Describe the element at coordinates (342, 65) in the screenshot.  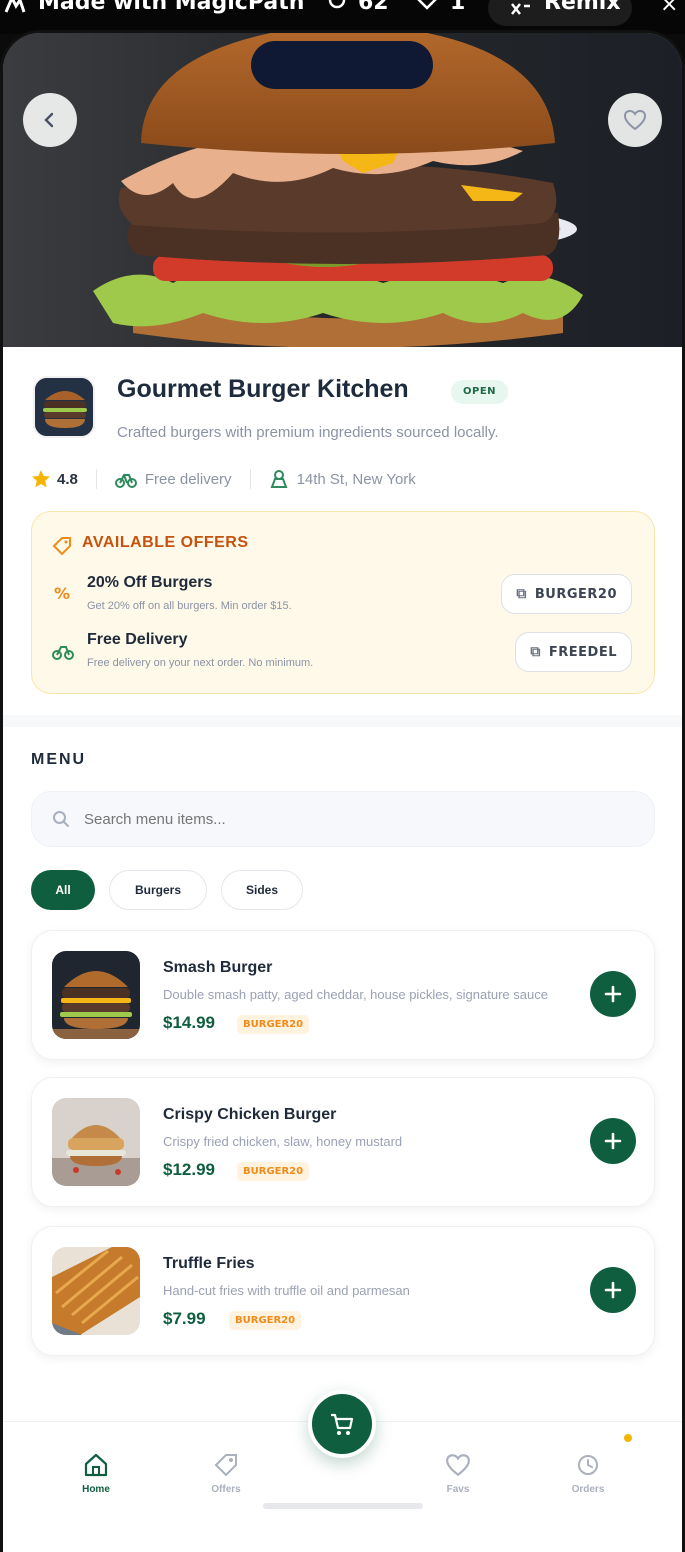
I see `dynamic-island` at that location.